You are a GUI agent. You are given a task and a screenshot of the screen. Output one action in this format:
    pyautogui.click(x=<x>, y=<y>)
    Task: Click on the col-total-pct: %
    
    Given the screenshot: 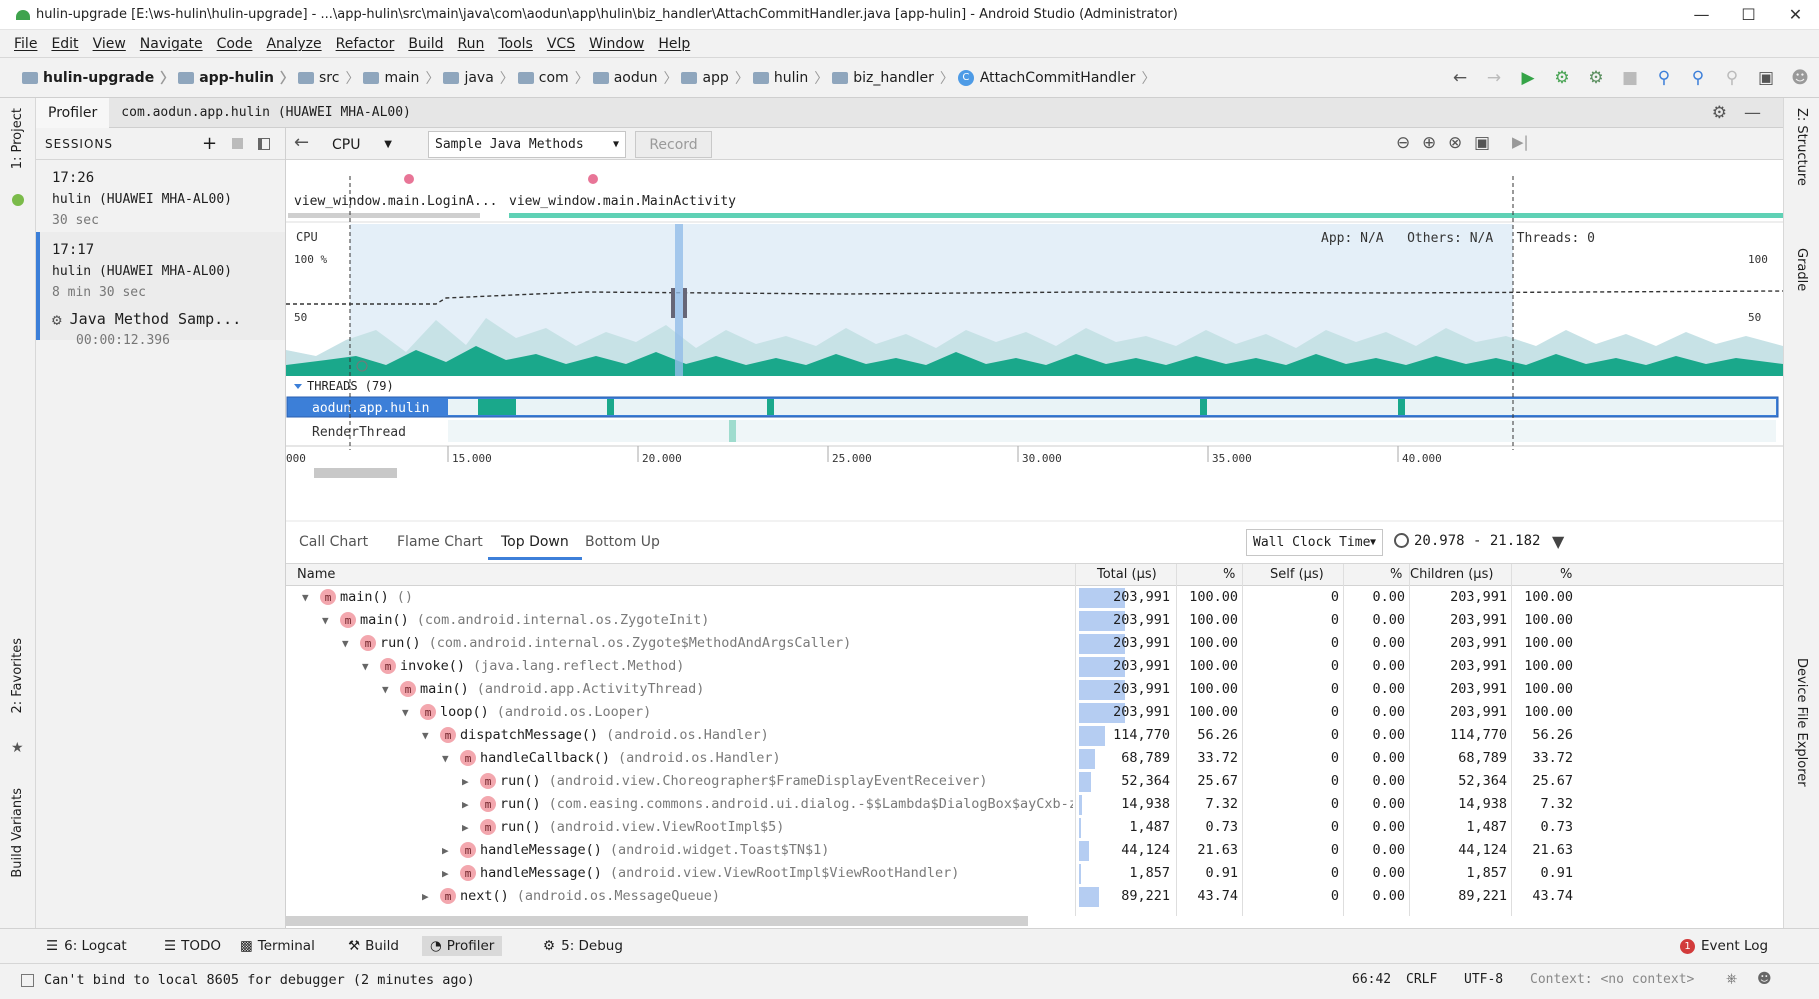 What is the action you would take?
    pyautogui.click(x=1229, y=574)
    